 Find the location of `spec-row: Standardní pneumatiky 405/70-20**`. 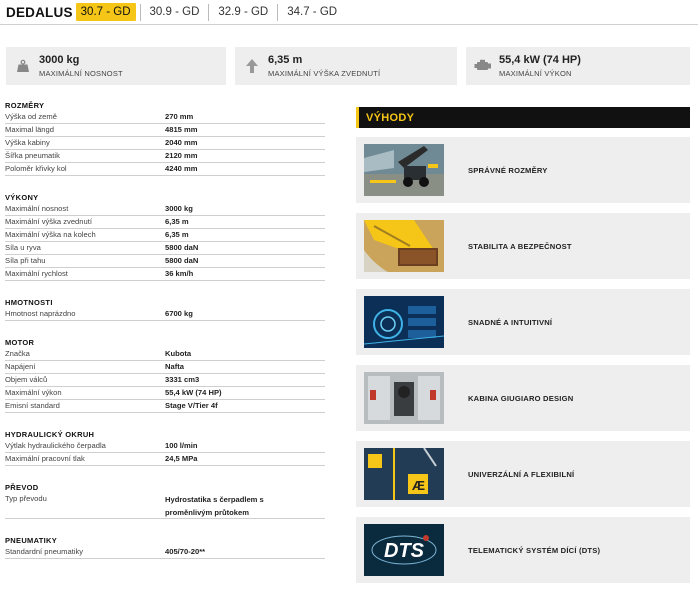

spec-row: Standardní pneumatiky 405/70-20** is located at coordinates (165, 552).